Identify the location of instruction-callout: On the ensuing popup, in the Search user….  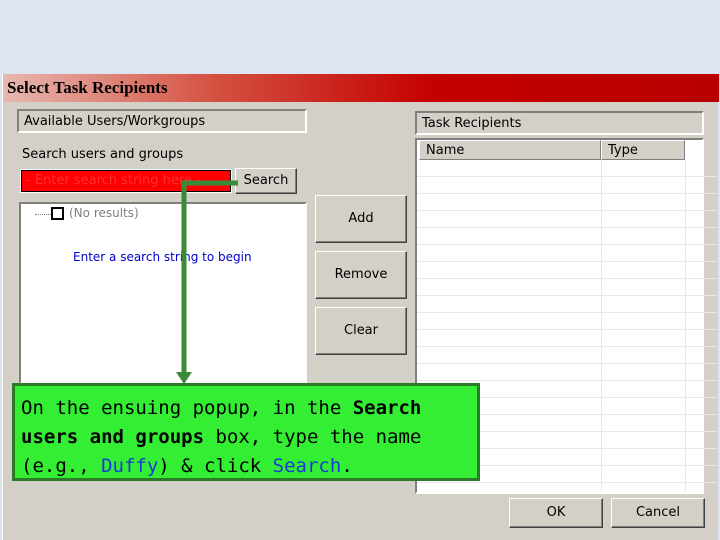
(246, 432).